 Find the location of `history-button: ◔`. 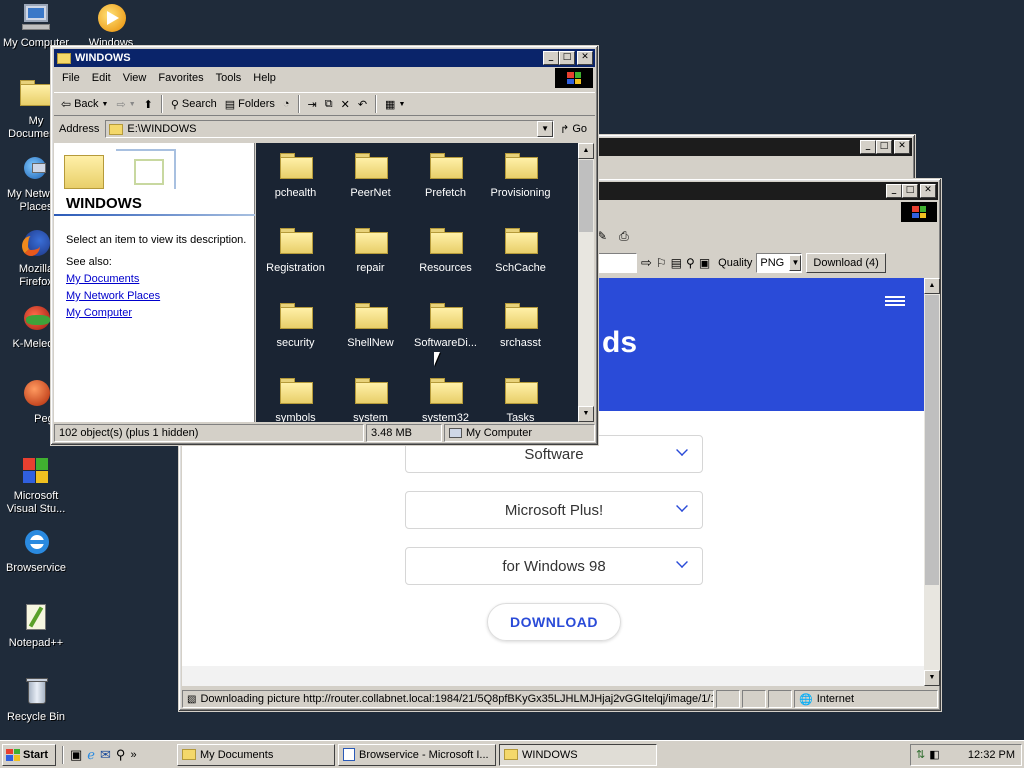

history-button: ◔ is located at coordinates (286, 104).